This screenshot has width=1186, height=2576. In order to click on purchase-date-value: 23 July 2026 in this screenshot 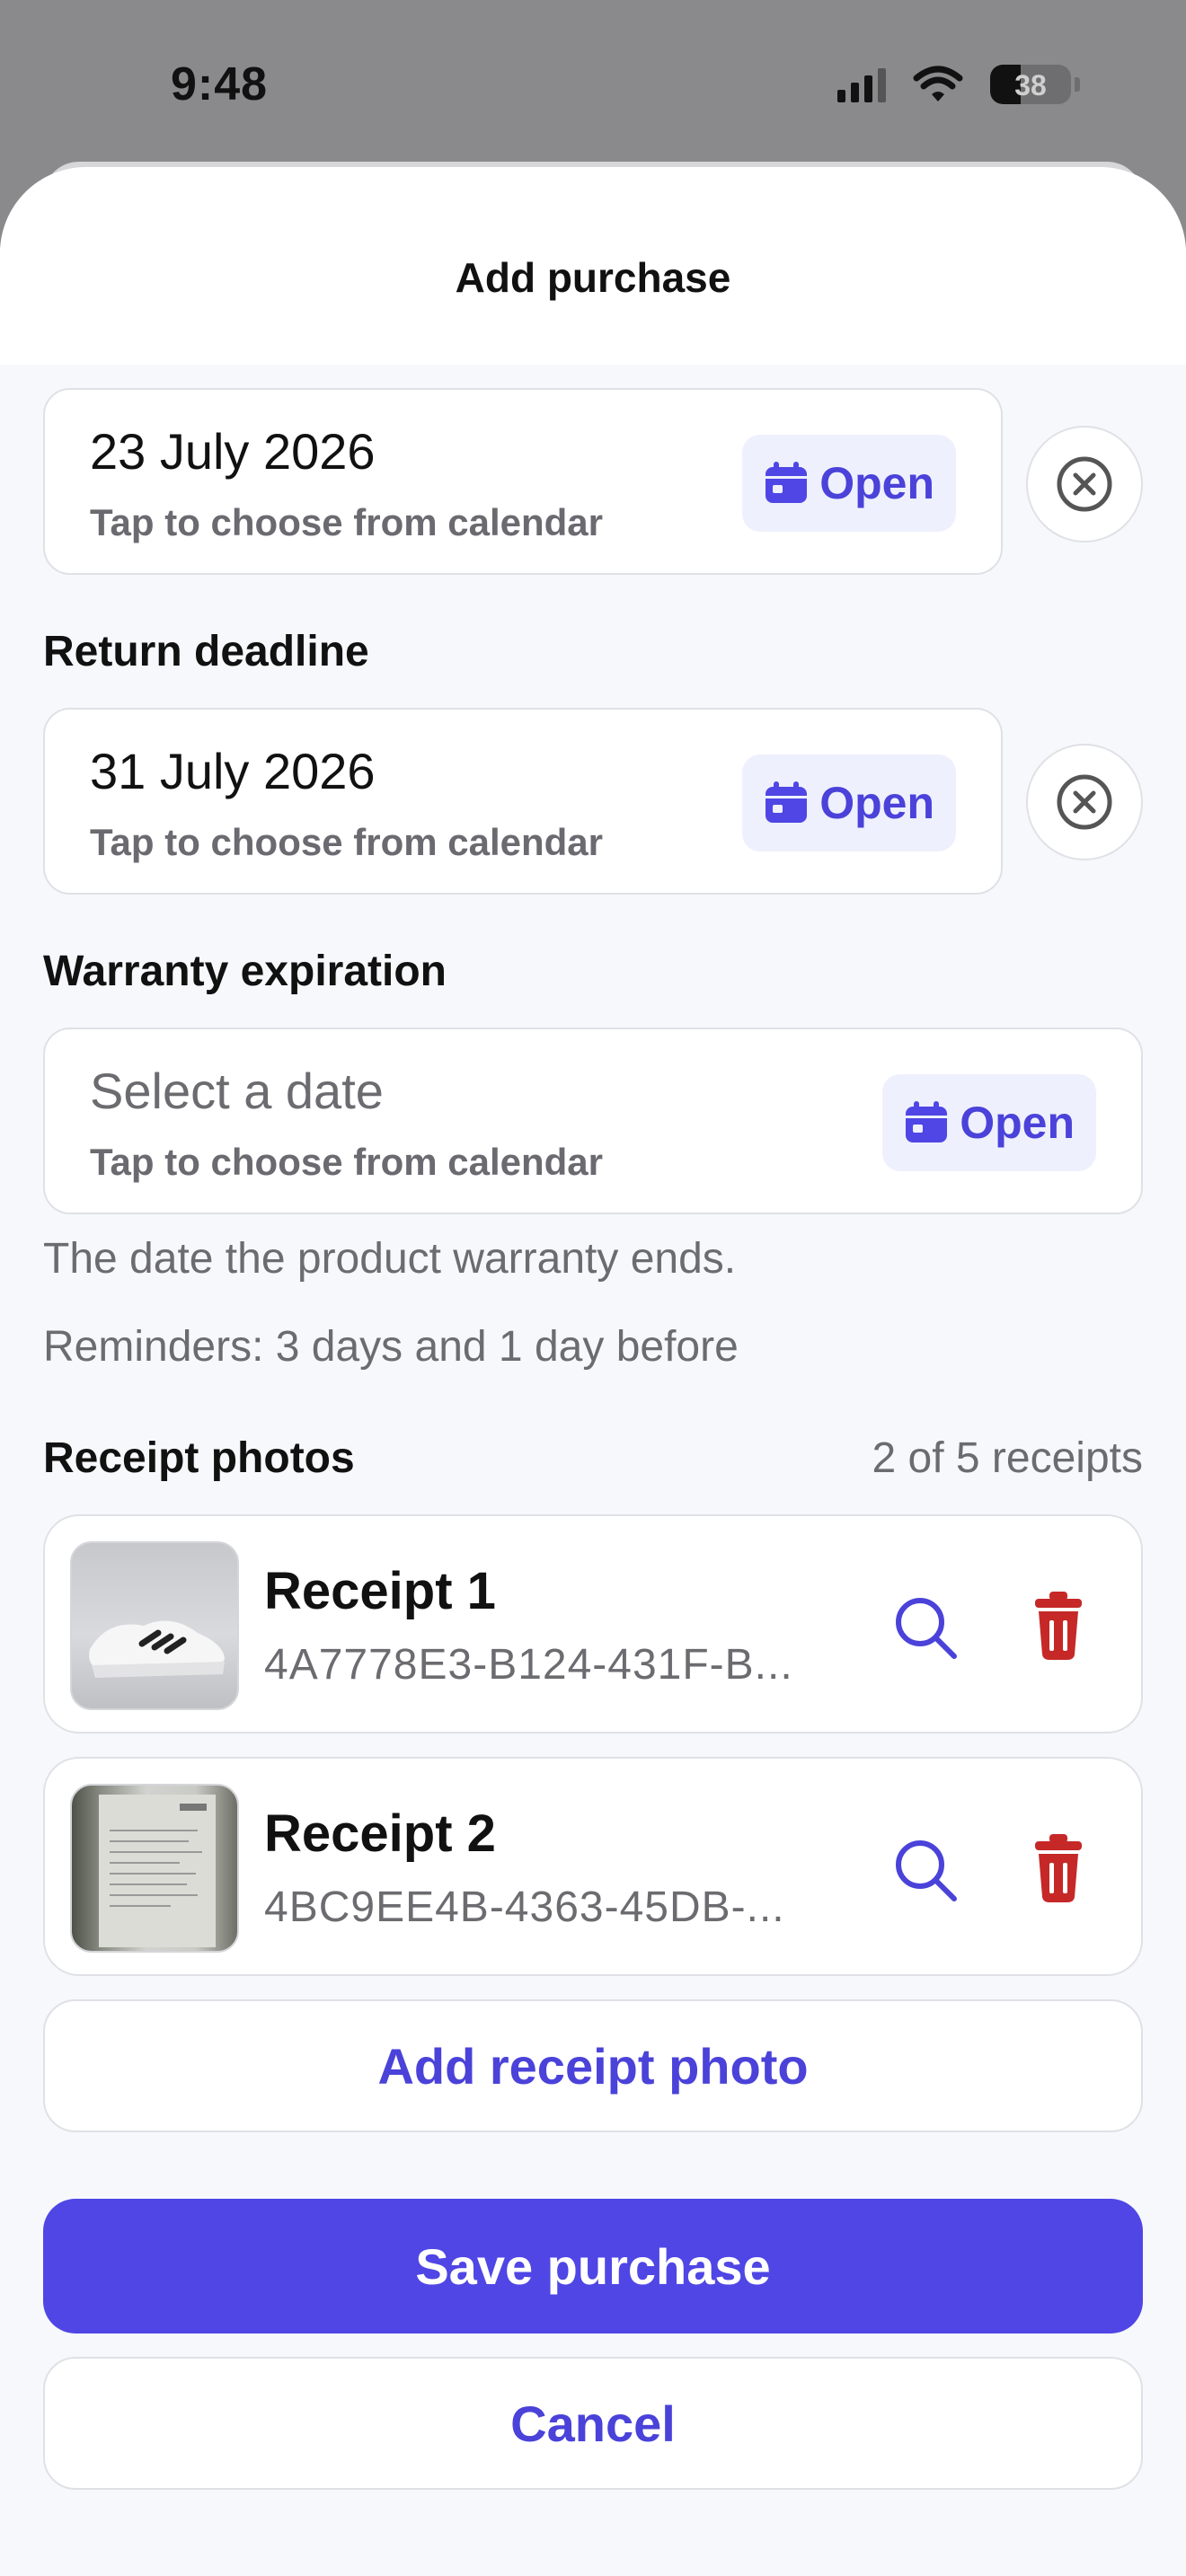, I will do `click(233, 451)`.